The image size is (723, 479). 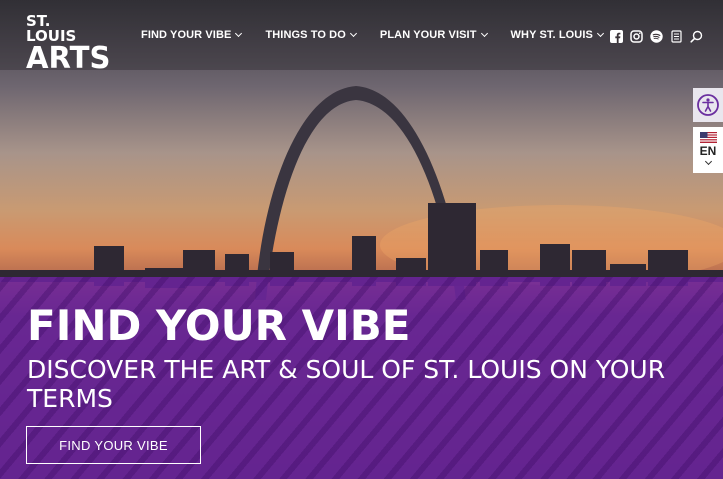 I want to click on search-icon, so click(x=696, y=36).